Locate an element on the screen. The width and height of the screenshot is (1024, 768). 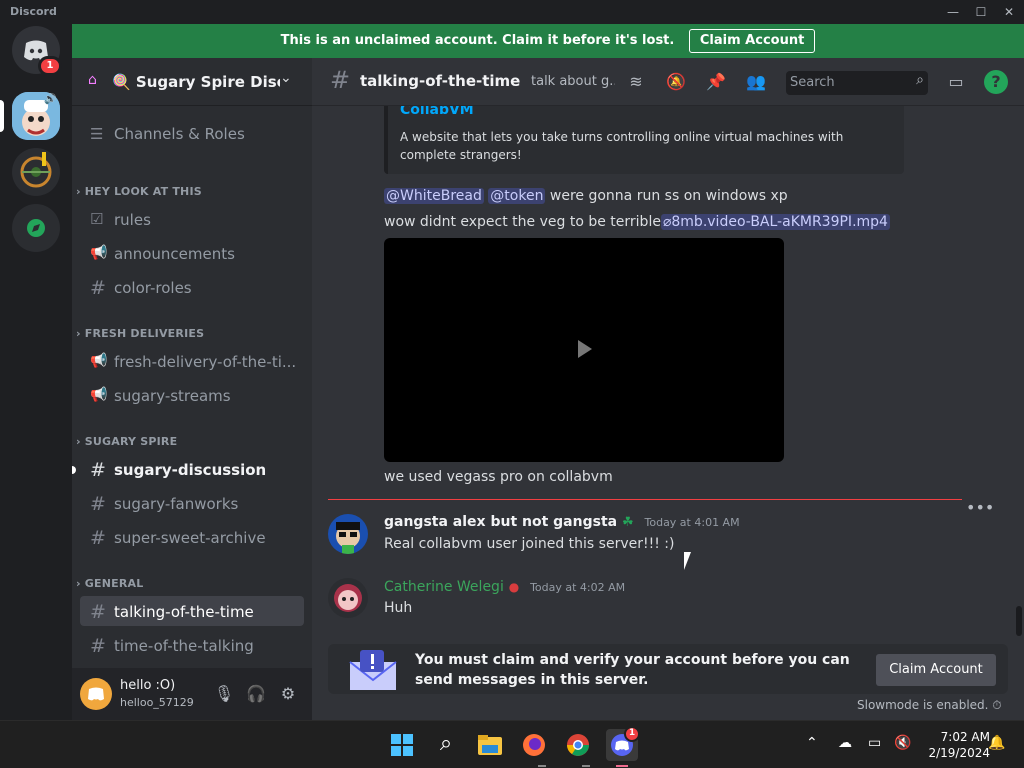
channel-color-roles: # color-roles is located at coordinates (192, 287).